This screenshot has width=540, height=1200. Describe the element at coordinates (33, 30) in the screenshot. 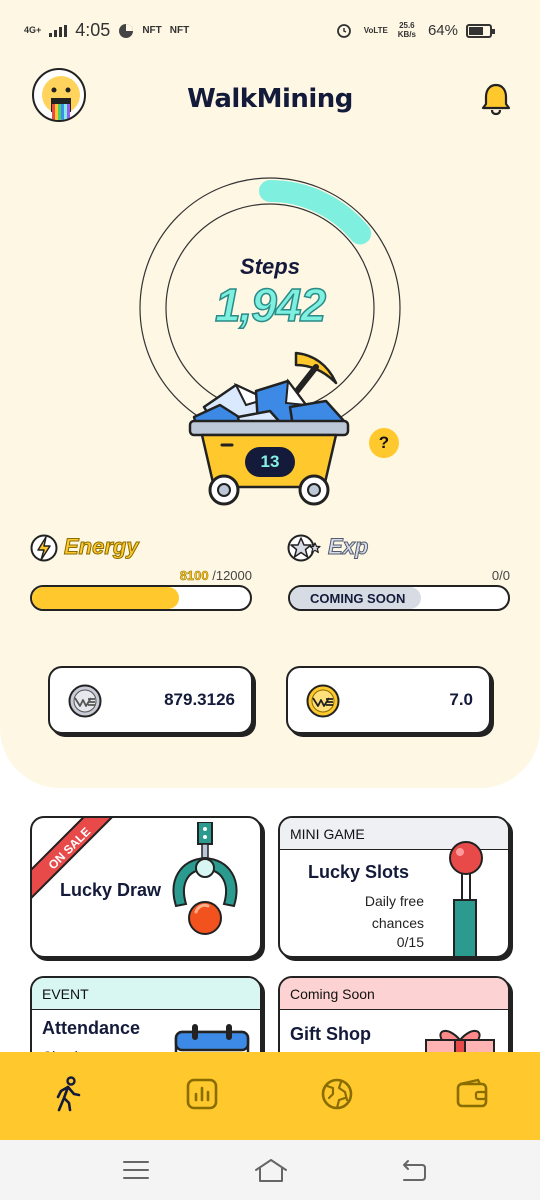

I see `network-indicator: 4G+` at that location.